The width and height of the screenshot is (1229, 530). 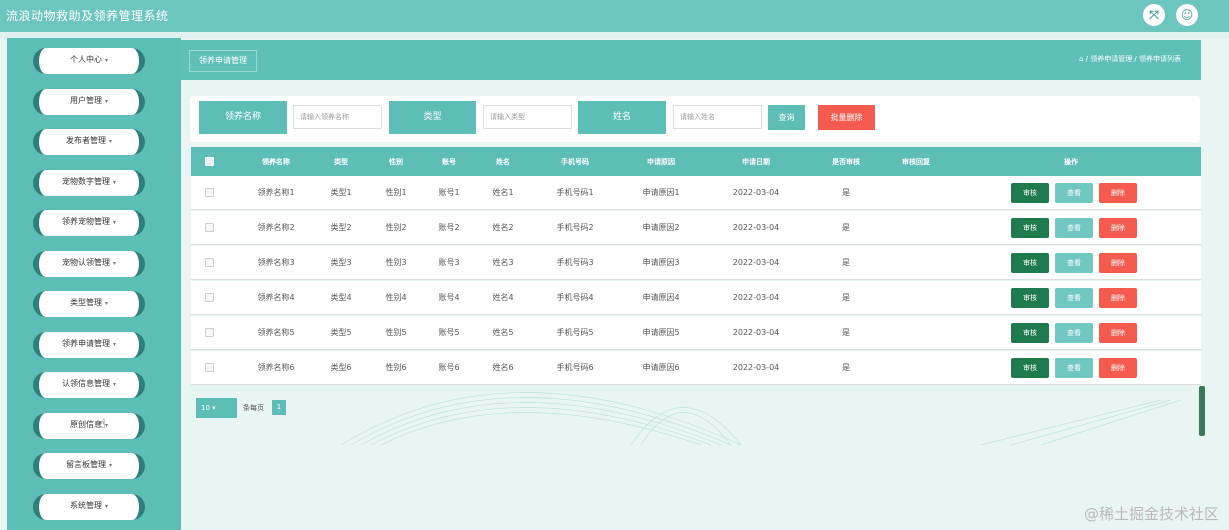 I want to click on sidebar-item-label: 认领信息管理, so click(x=85, y=383).